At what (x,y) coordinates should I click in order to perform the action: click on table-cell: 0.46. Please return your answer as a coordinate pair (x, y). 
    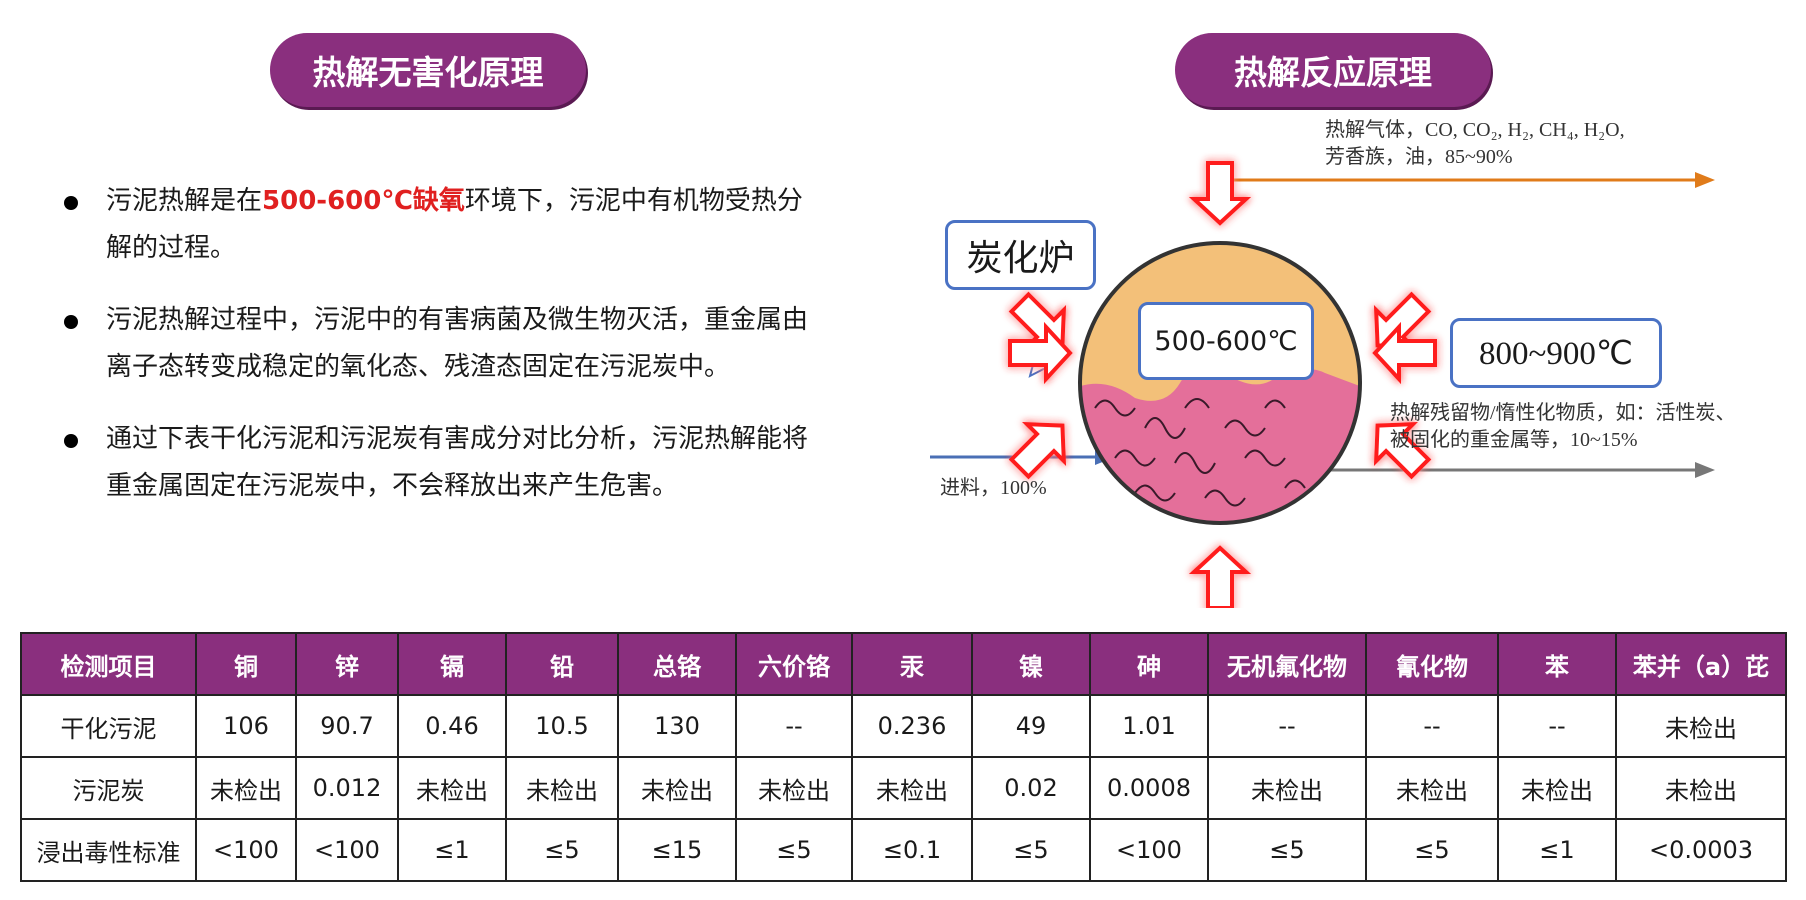
    Looking at the image, I should click on (452, 726).